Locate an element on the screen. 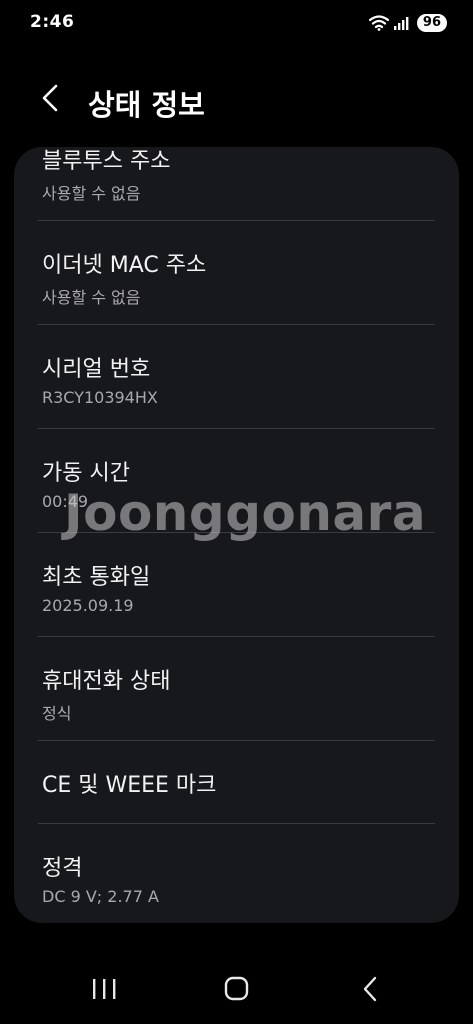 Image resolution: width=473 pixels, height=1024 pixels. item-title: 휴대전화 상태 is located at coordinates (106, 681).